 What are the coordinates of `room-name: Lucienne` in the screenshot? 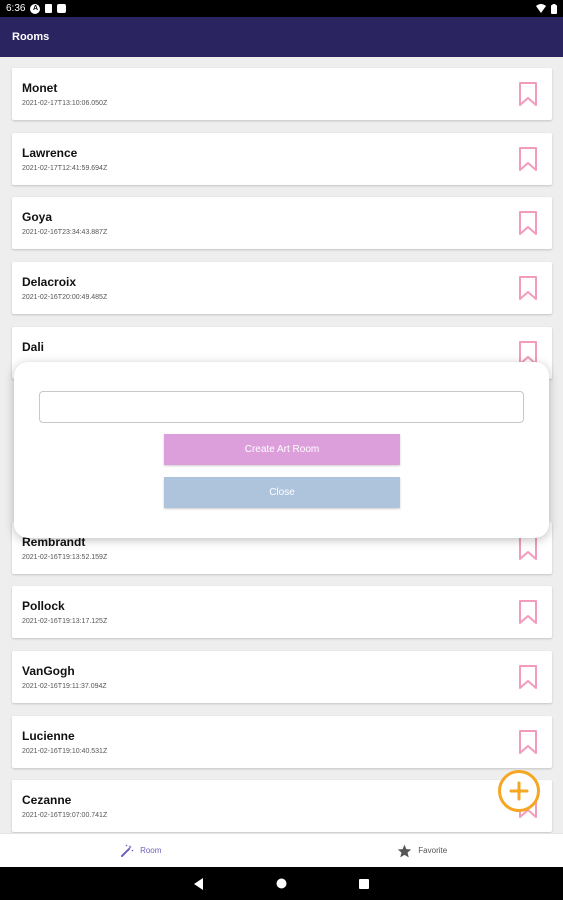 It's located at (48, 736).